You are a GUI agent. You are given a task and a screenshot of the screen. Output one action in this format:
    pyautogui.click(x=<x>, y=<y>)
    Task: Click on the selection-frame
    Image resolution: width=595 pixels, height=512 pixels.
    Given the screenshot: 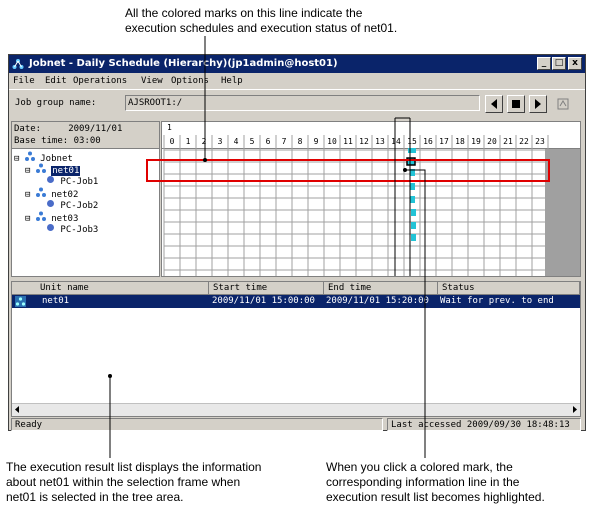 What is the action you would take?
    pyautogui.click(x=348, y=170)
    